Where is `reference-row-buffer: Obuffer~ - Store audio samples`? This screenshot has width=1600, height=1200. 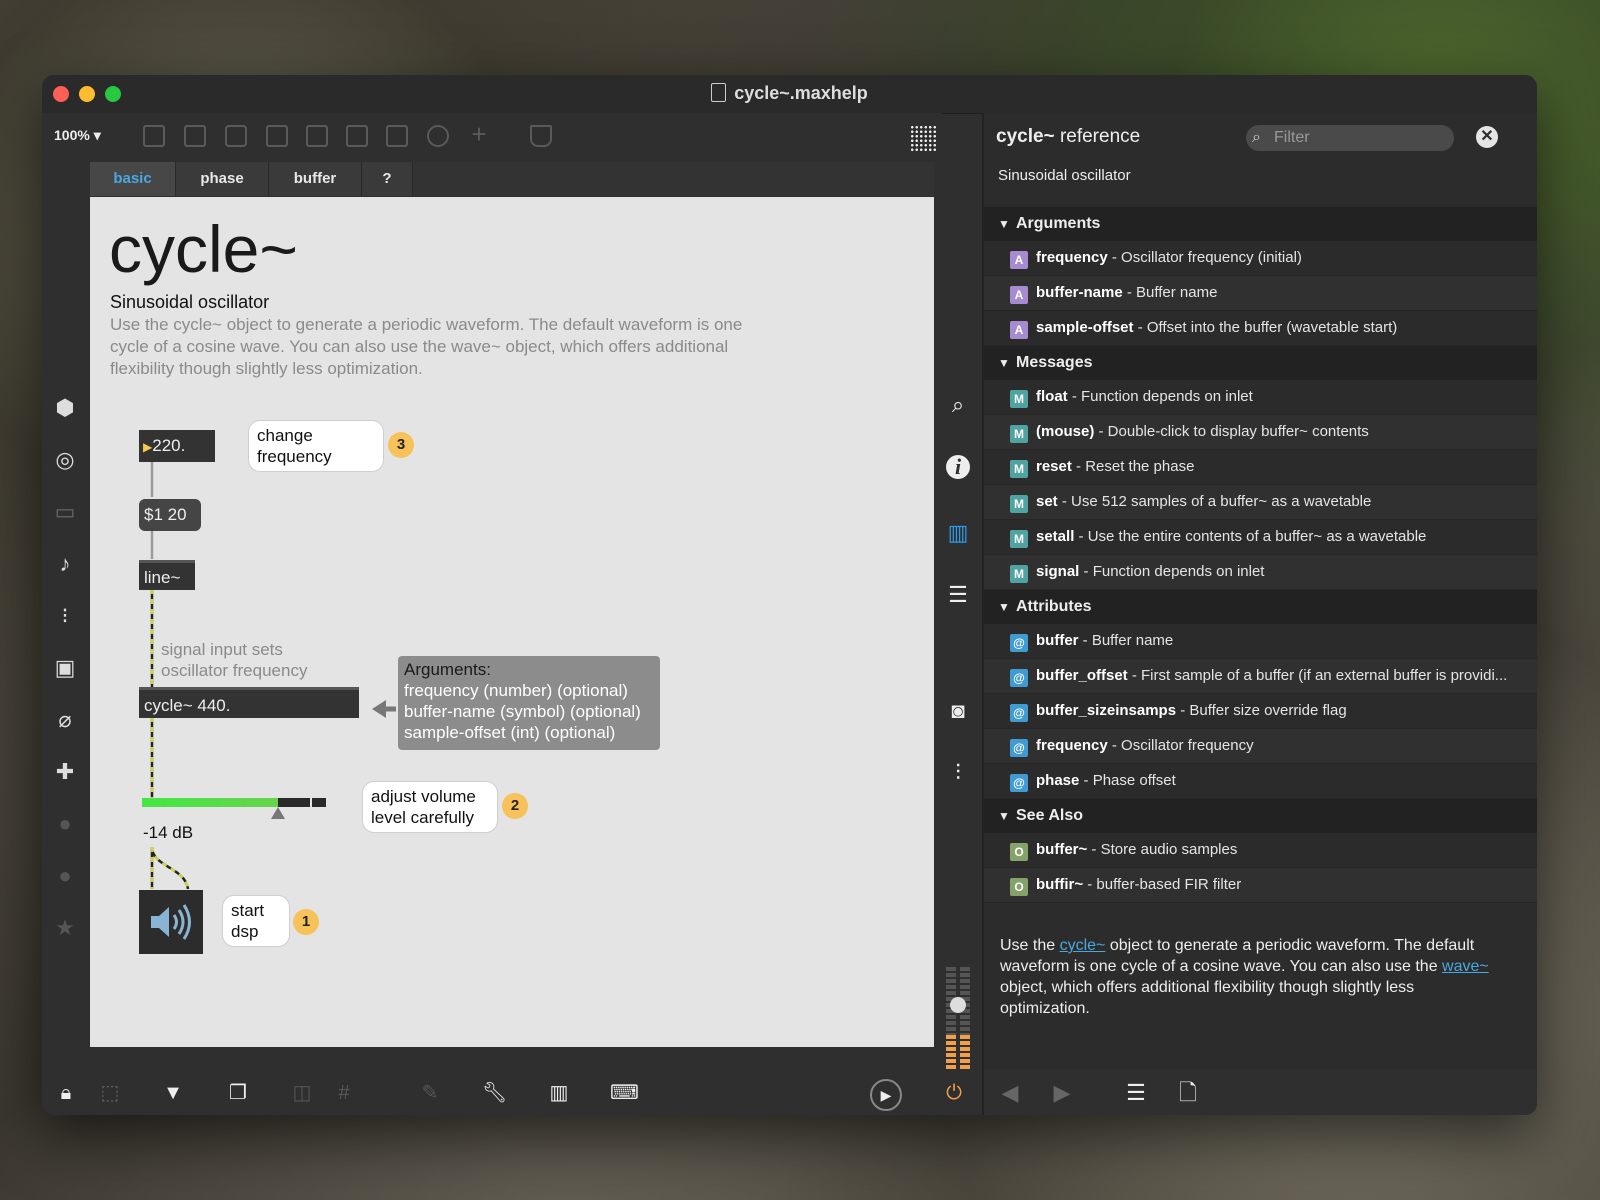
reference-row-buffer: Obuffer~ - Store audio samples is located at coordinates (1260, 850).